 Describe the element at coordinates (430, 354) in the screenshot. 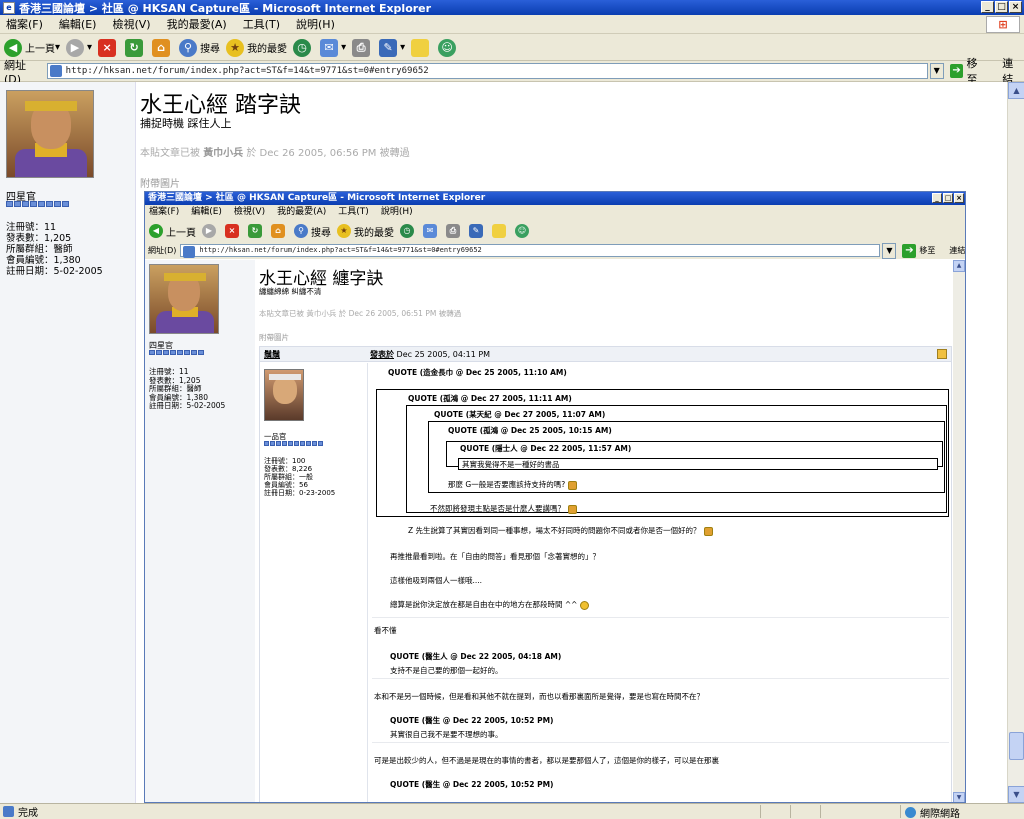

I see `post-date: 發表於 Dec 25 2005, 04:11 PM` at that location.